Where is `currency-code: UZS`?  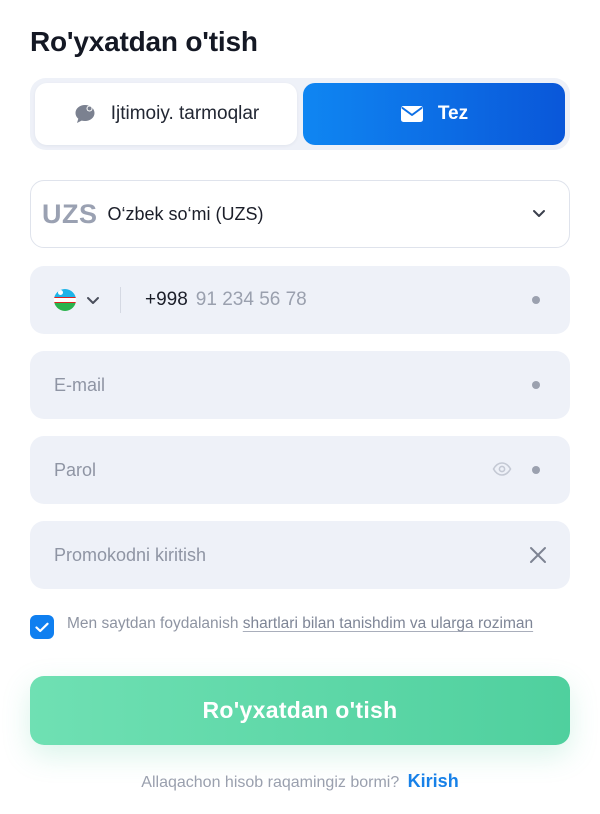 currency-code: UZS is located at coordinates (70, 213).